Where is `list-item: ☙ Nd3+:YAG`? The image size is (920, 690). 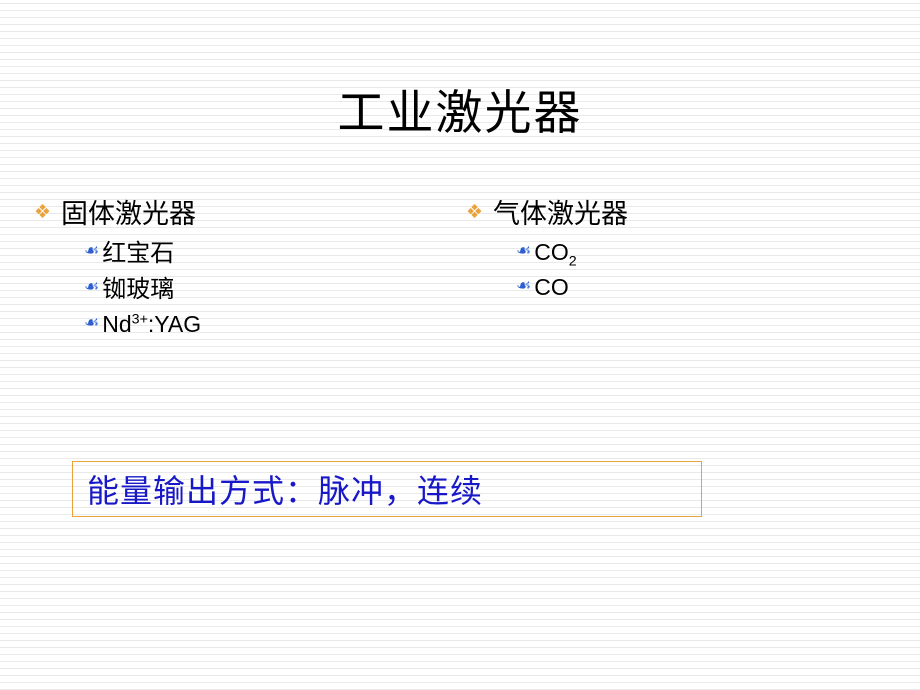
list-item: ☙ Nd3+:YAG is located at coordinates (269, 325).